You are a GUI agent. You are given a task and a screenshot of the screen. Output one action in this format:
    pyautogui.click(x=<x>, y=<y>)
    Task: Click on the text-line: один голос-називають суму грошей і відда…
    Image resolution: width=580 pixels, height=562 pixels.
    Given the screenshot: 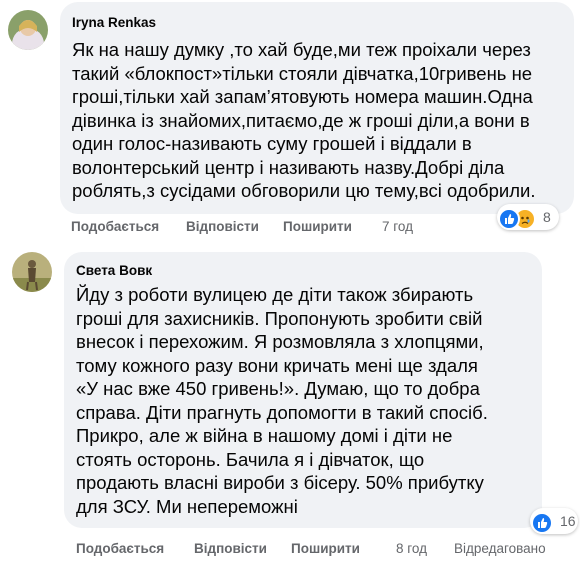 What is the action you would take?
    pyautogui.click(x=272, y=143)
    